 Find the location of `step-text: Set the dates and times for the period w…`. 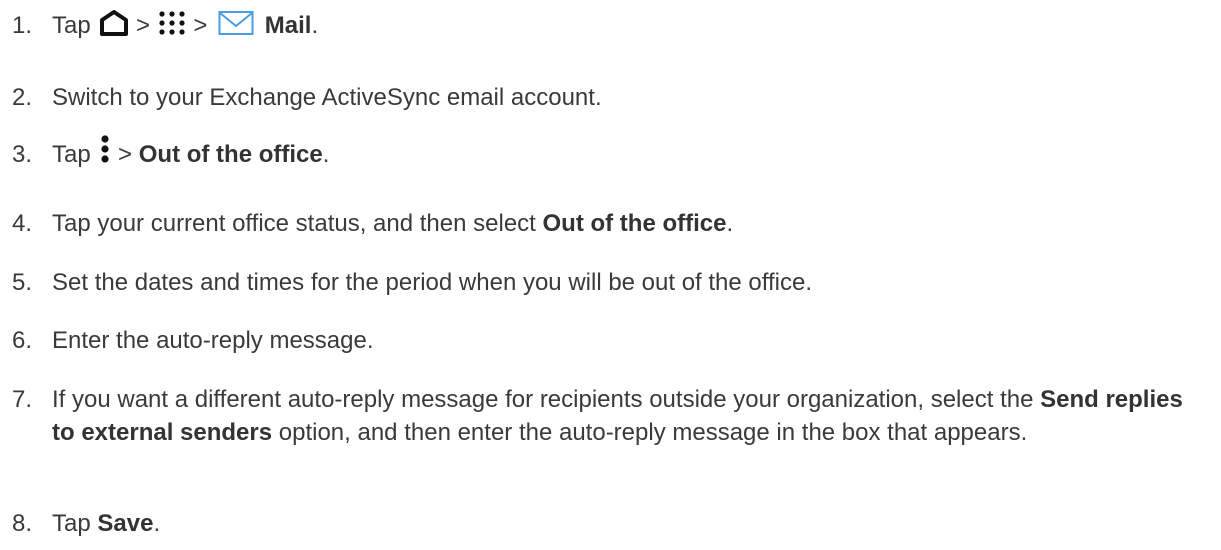

step-text: Set the dates and times for the period w… is located at coordinates (432, 282).